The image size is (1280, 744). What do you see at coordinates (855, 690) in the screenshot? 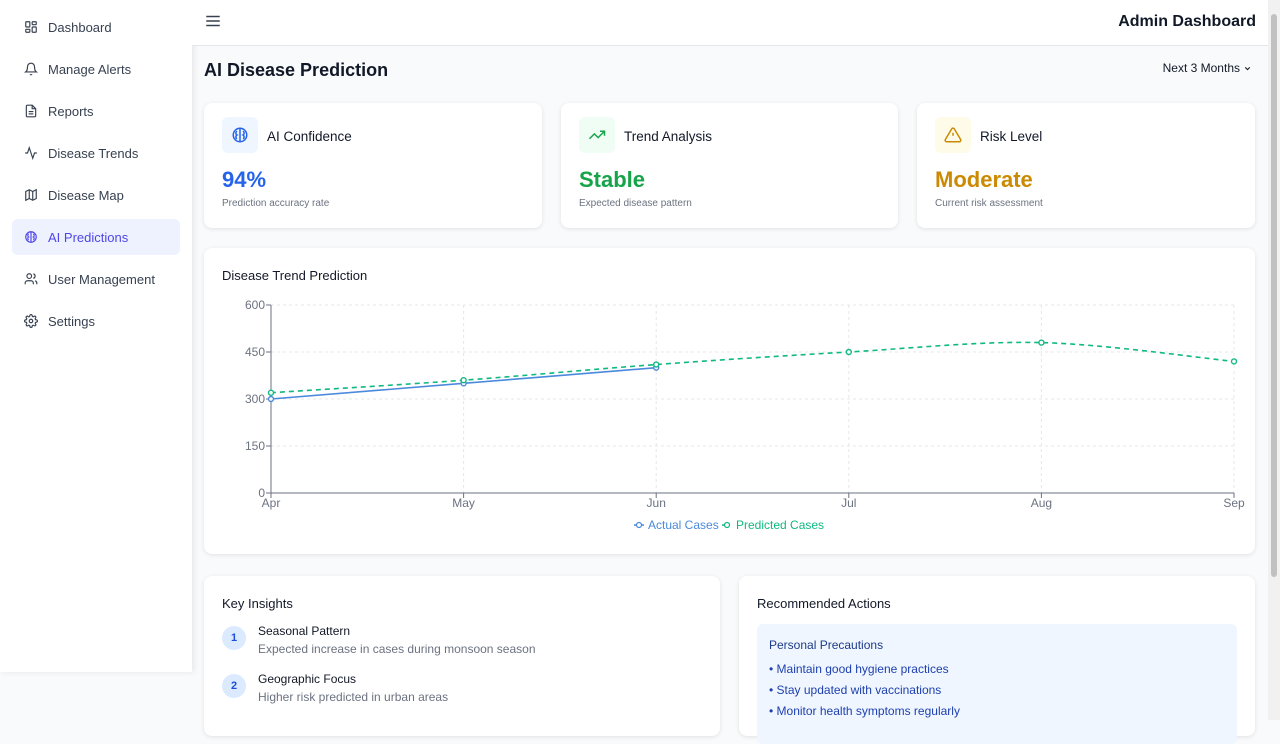
I see `precaution-item: • Stay updated with vaccinations` at bounding box center [855, 690].